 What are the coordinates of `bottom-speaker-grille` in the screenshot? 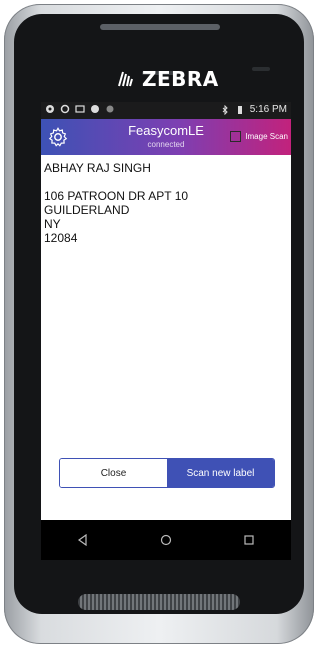 It's located at (159, 602).